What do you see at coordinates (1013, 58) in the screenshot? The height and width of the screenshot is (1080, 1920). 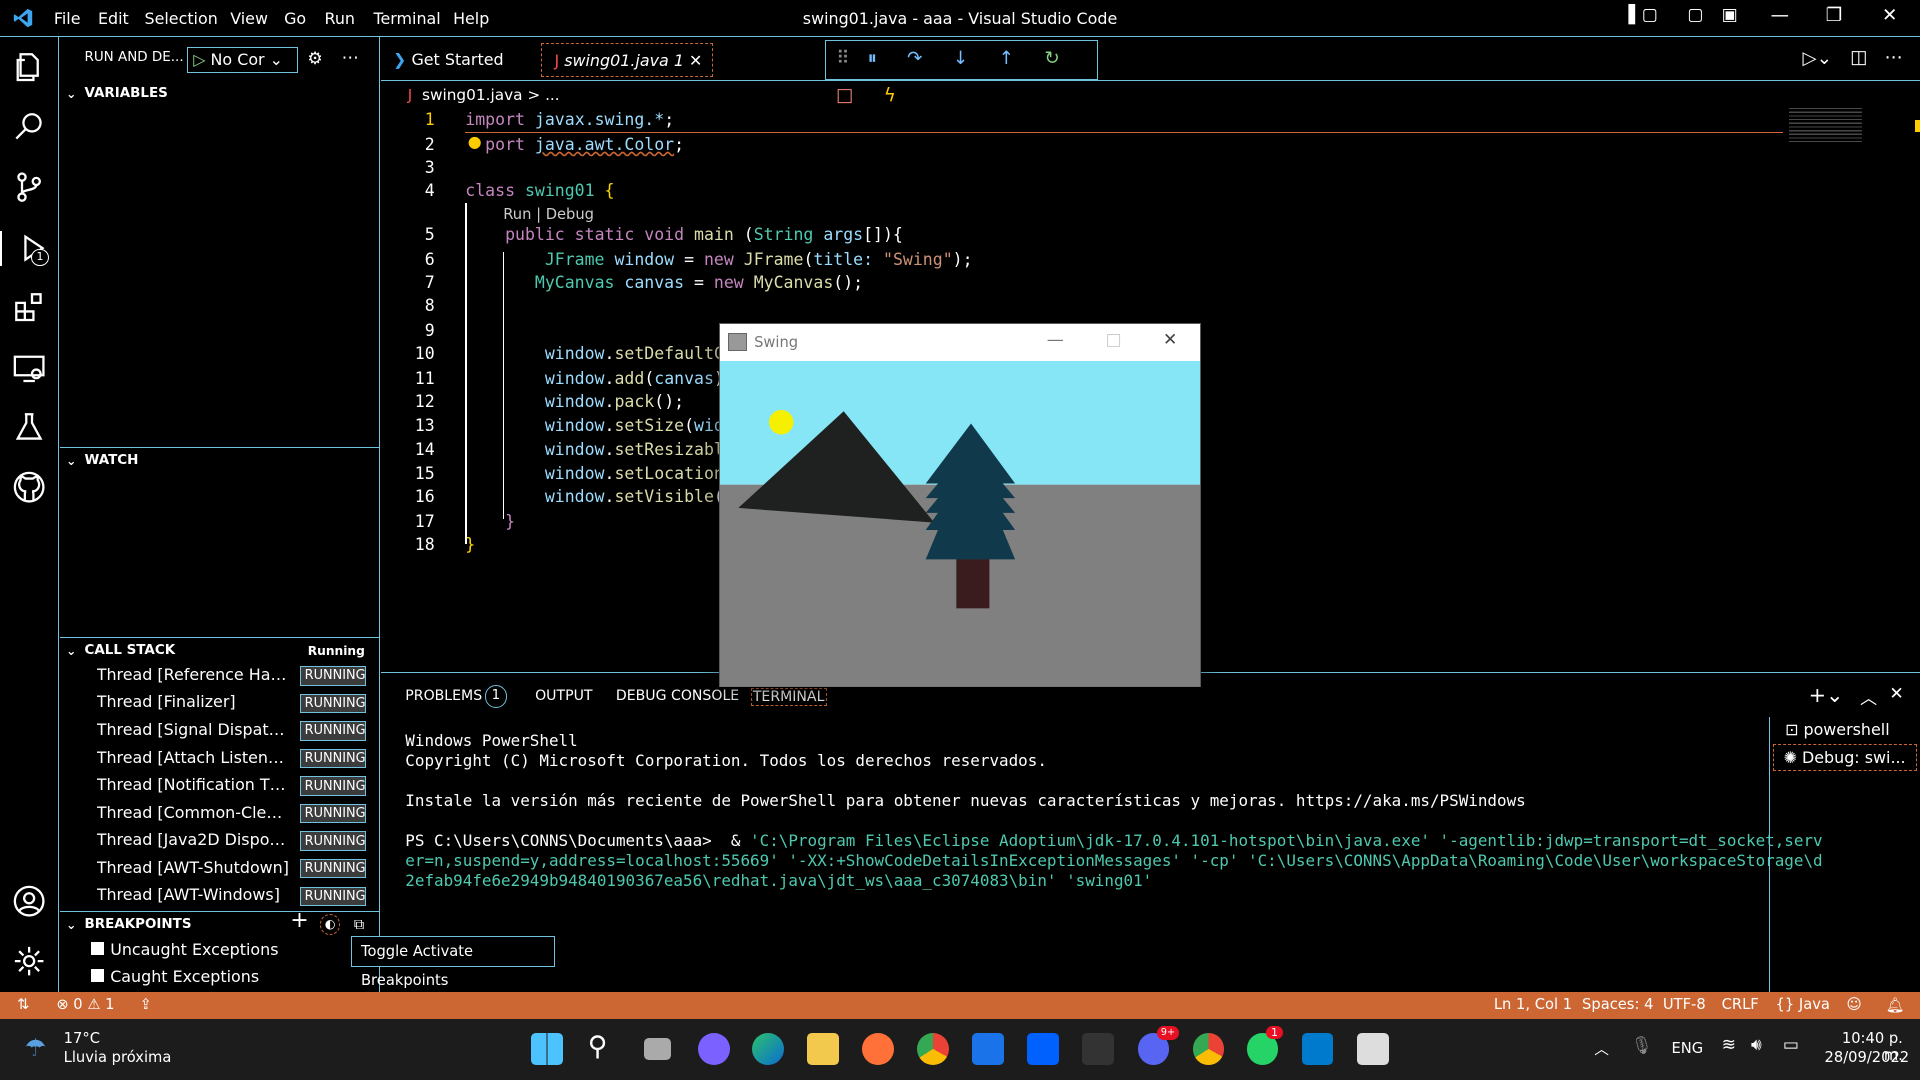 I see `step-out-icon: ↑` at bounding box center [1013, 58].